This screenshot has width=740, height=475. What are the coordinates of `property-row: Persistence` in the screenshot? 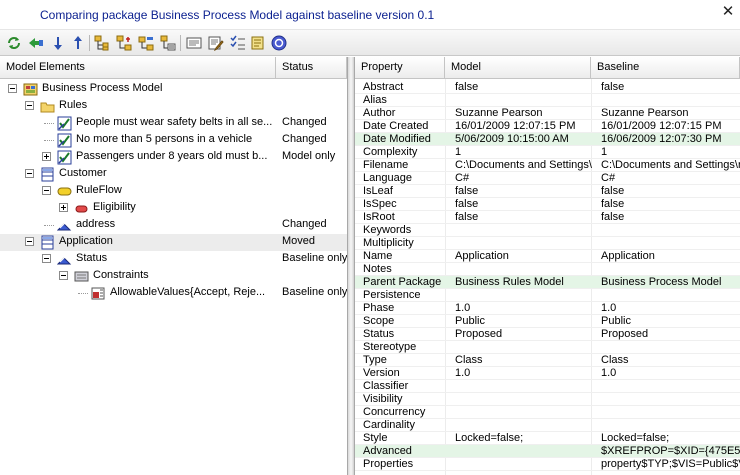 It's located at (547, 295).